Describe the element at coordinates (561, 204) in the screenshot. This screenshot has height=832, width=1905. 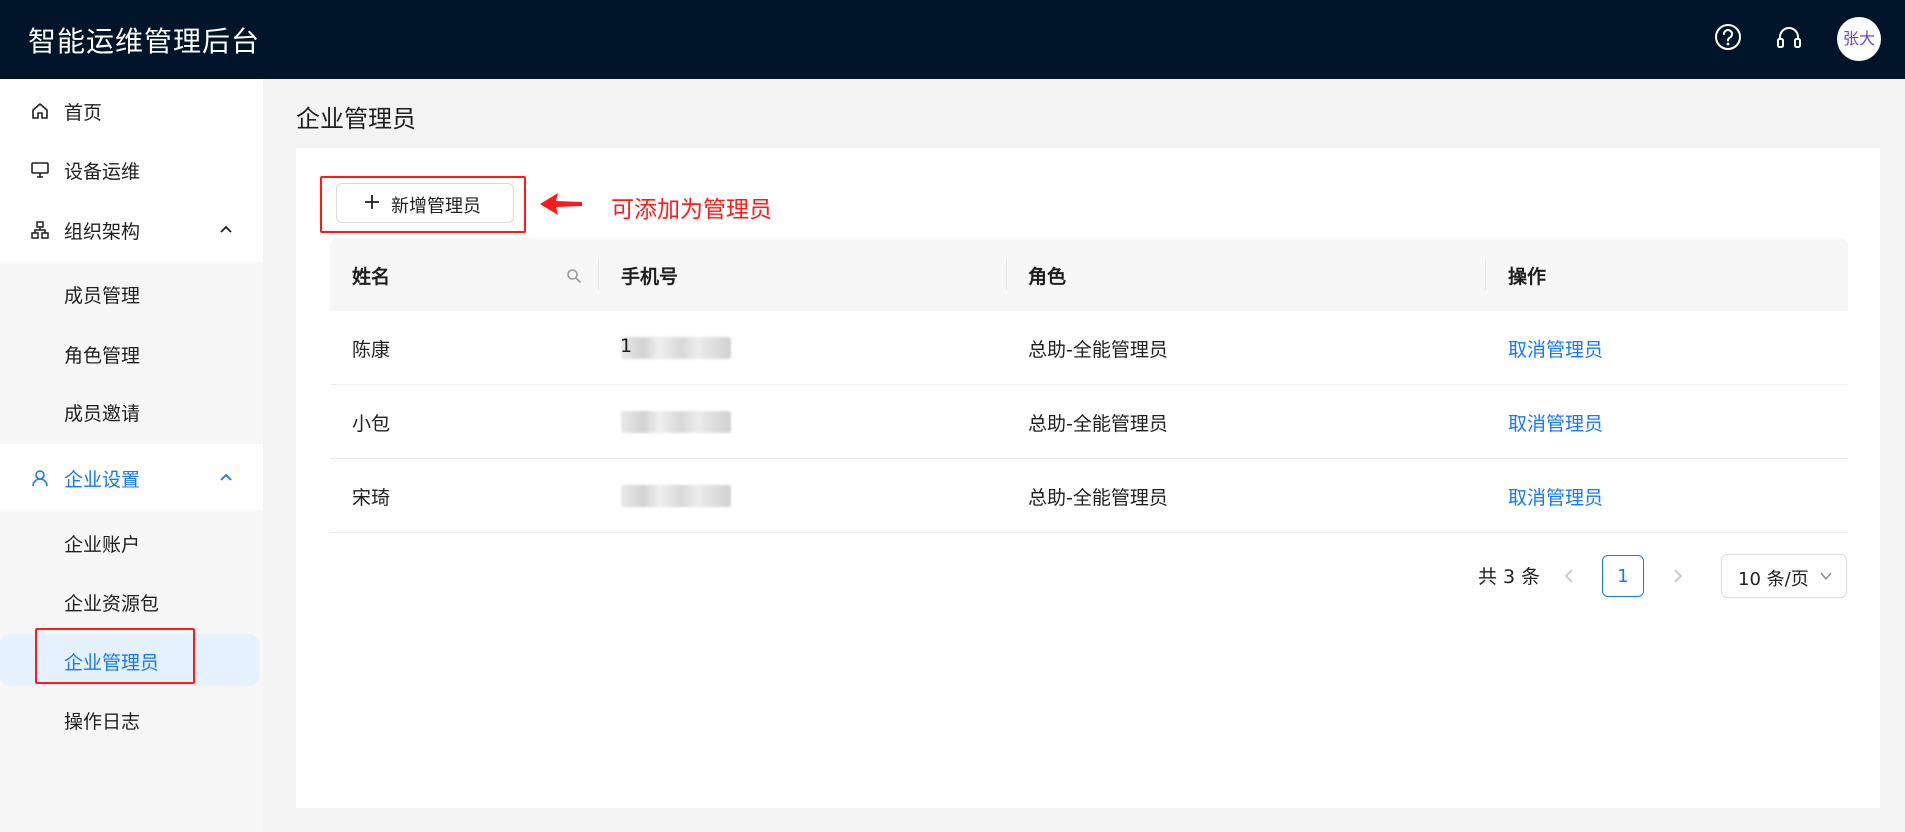
I see `annotation-arrow-icon` at that location.